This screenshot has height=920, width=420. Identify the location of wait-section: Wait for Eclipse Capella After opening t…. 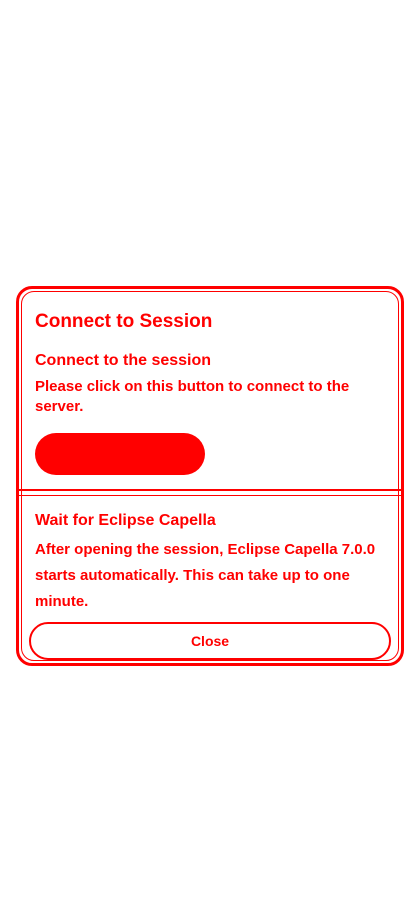
(206, 563).